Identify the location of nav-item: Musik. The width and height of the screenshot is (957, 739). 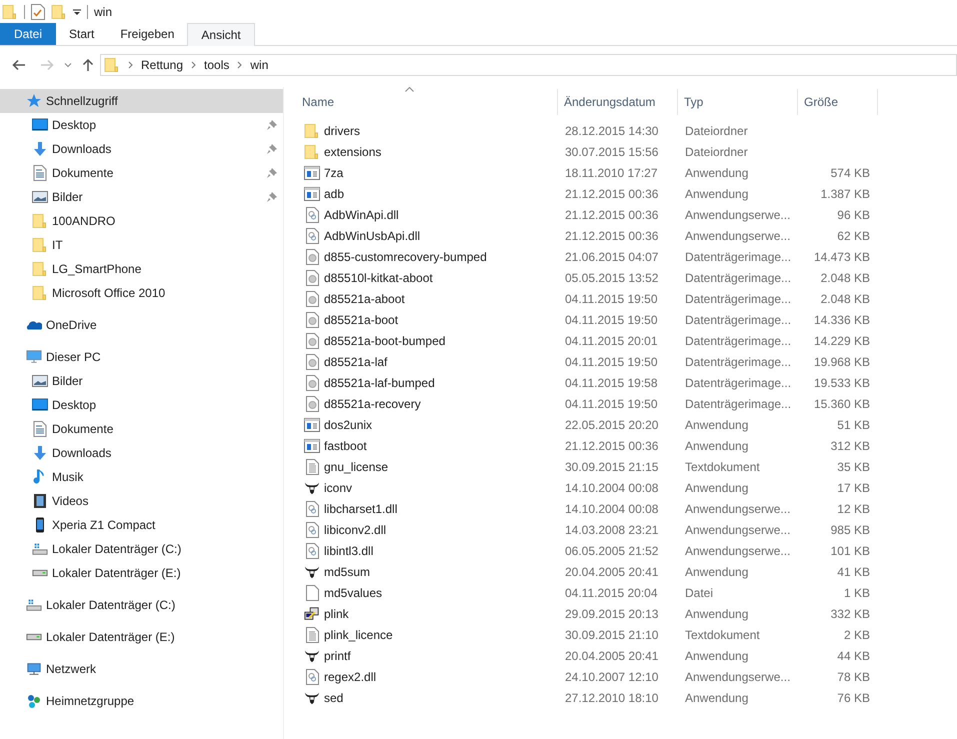
(141, 477).